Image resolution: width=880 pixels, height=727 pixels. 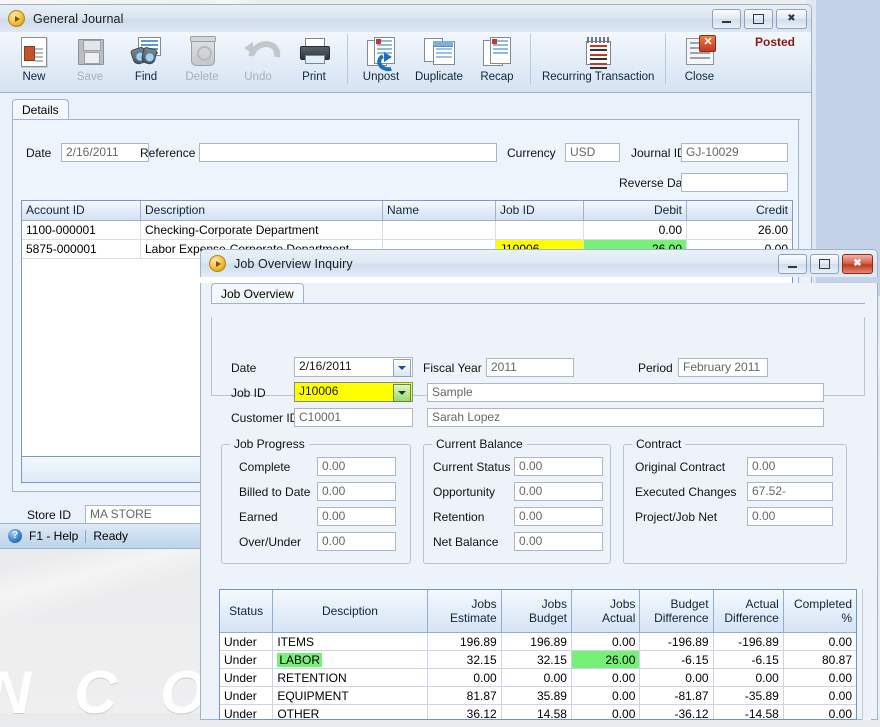 I want to click on joi-job-id-combo: J10006, so click(x=353, y=392).